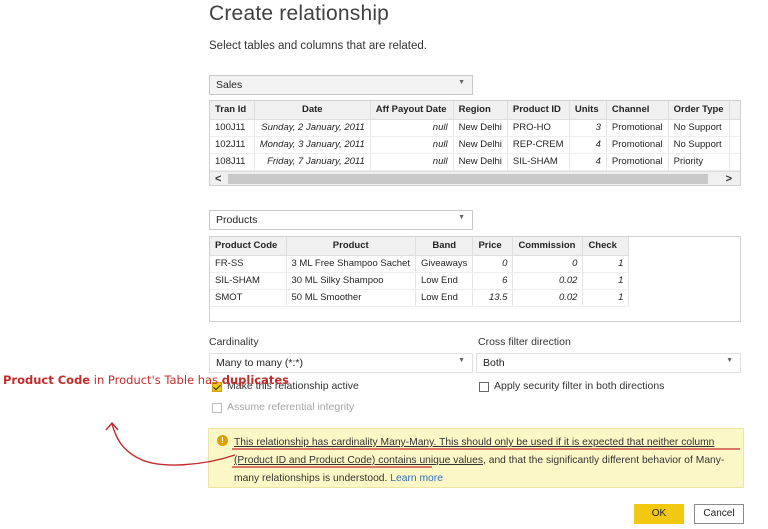 The width and height of the screenshot is (768, 529). What do you see at coordinates (248, 264) in the screenshot?
I see `table-cell: FR-SS` at bounding box center [248, 264].